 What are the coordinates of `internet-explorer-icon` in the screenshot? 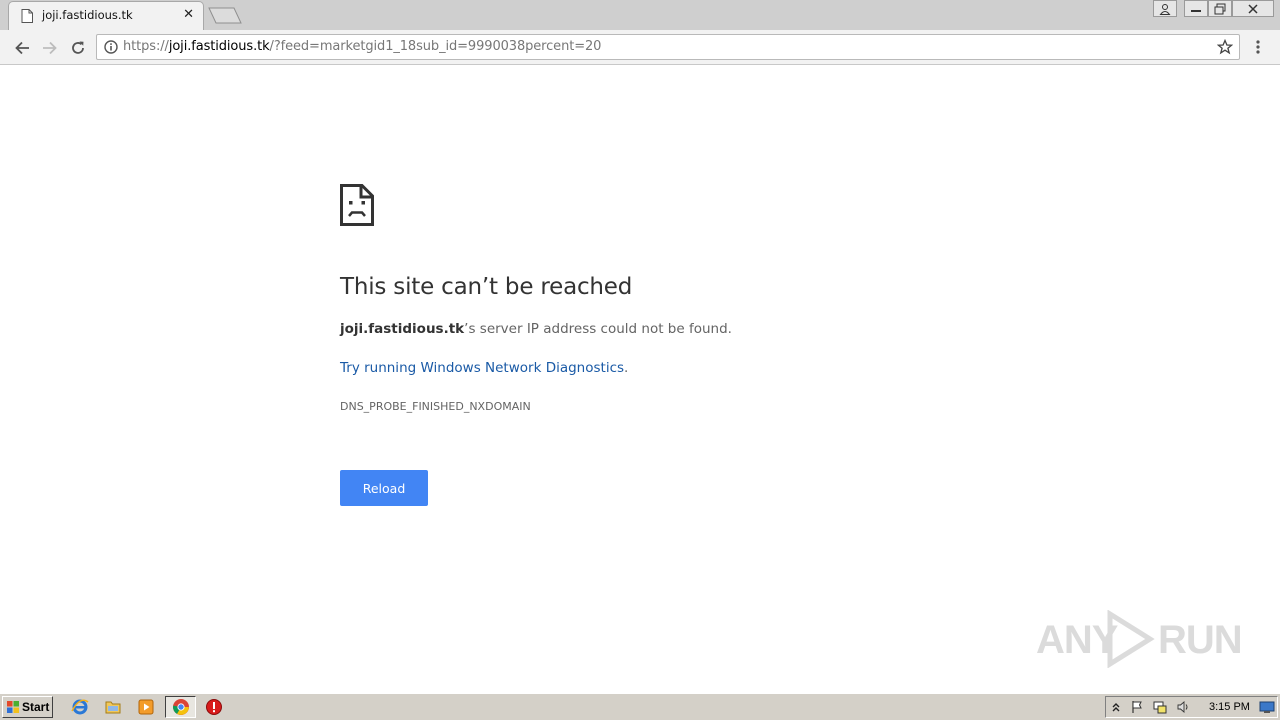 It's located at (80, 707).